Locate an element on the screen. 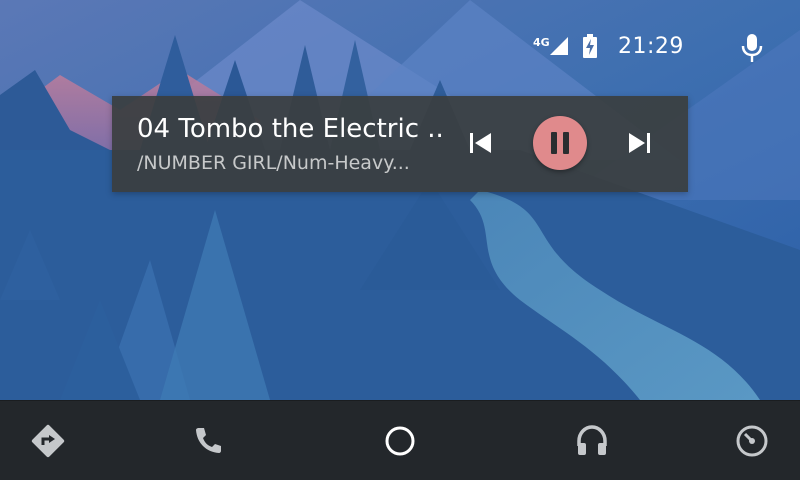 Image resolution: width=800 pixels, height=480 pixels. play-pause-button is located at coordinates (560, 143).